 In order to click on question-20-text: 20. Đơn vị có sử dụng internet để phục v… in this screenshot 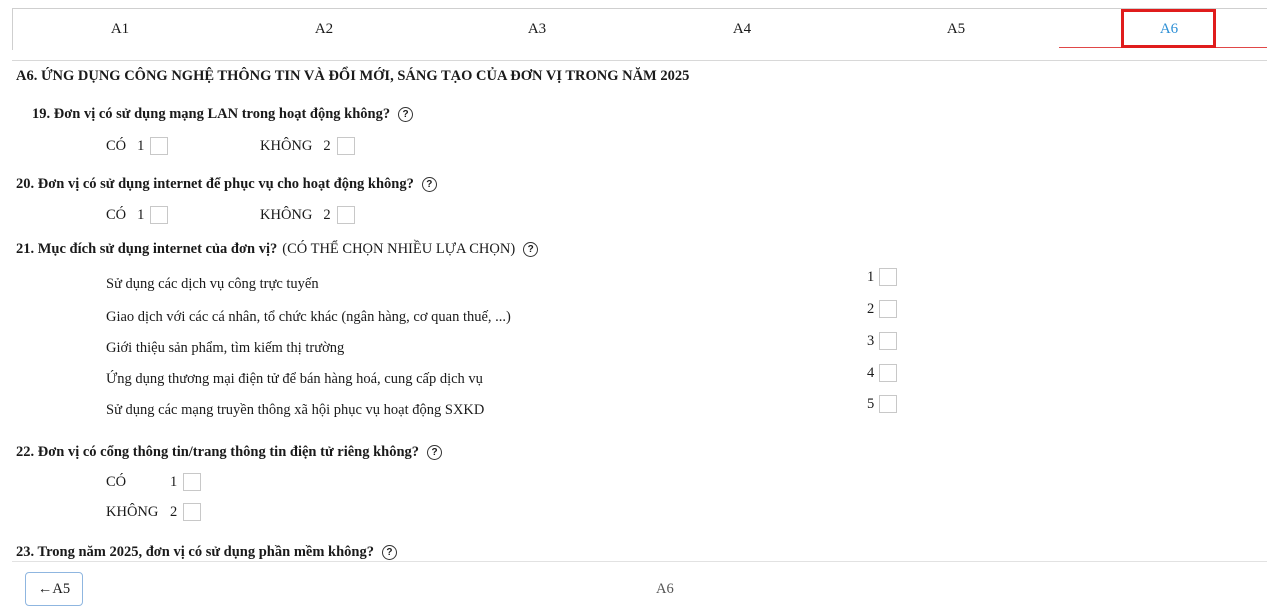, I will do `click(215, 184)`.